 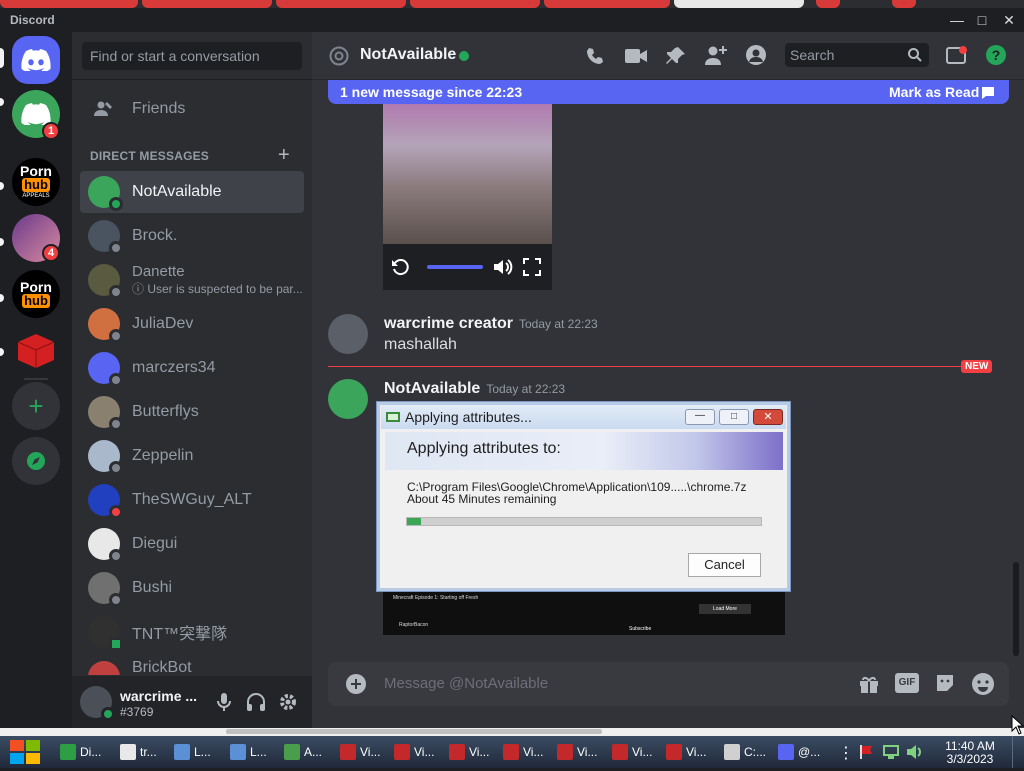 I want to click on dm-item: Diegui, so click(x=192, y=544).